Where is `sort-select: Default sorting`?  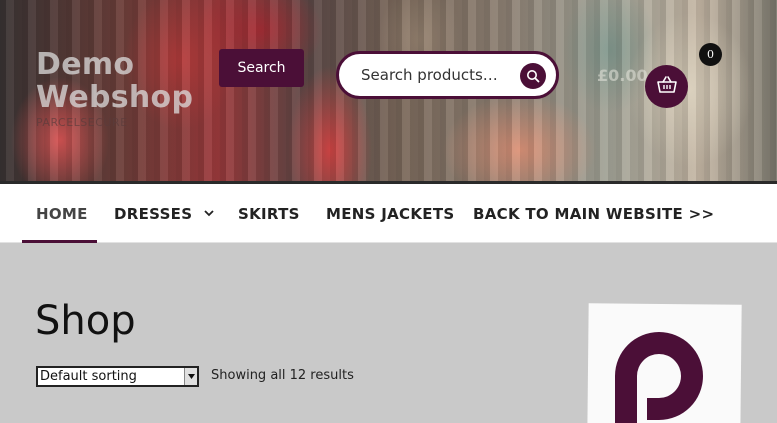
sort-select: Default sorting is located at coordinates (117, 376).